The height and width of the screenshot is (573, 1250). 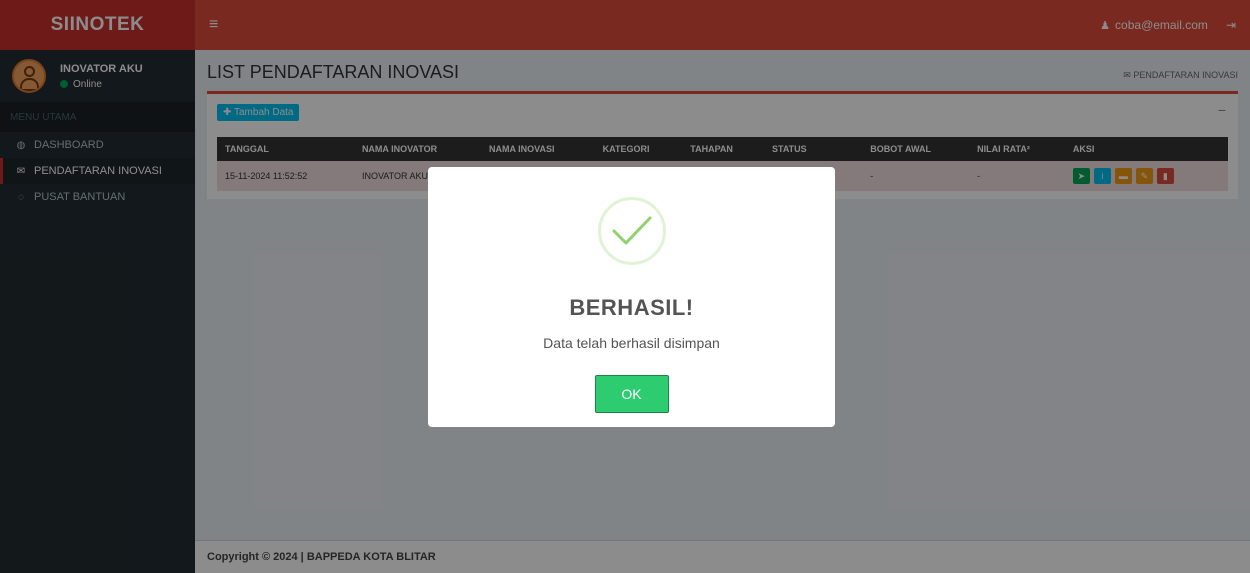 I want to click on dialog-message: Data telah berhasil disimpan, so click(x=631, y=343).